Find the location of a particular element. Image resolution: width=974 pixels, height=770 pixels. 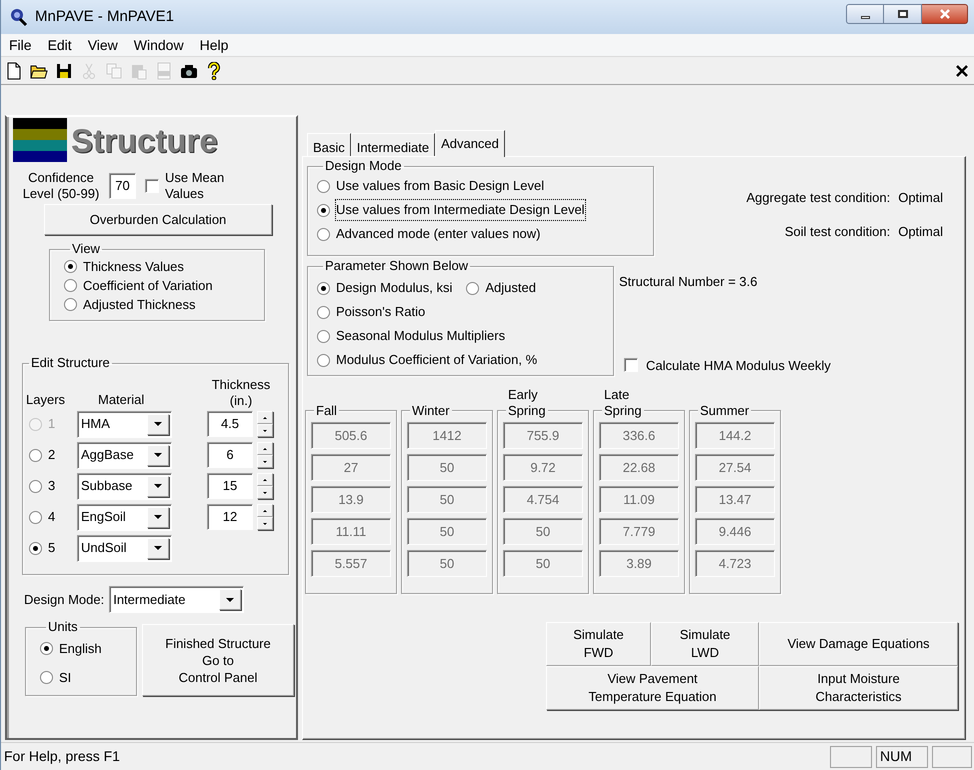

window-title: MnPAVE - MnPAVE1 is located at coordinates (105, 16).